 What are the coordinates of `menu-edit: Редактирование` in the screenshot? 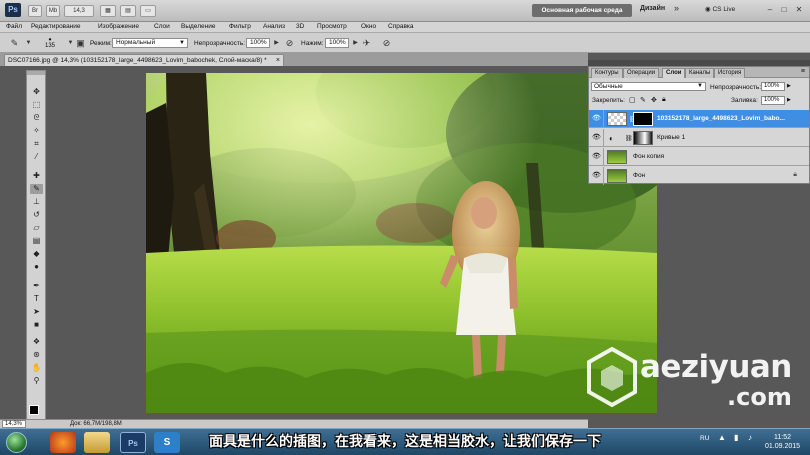 It's located at (56, 26).